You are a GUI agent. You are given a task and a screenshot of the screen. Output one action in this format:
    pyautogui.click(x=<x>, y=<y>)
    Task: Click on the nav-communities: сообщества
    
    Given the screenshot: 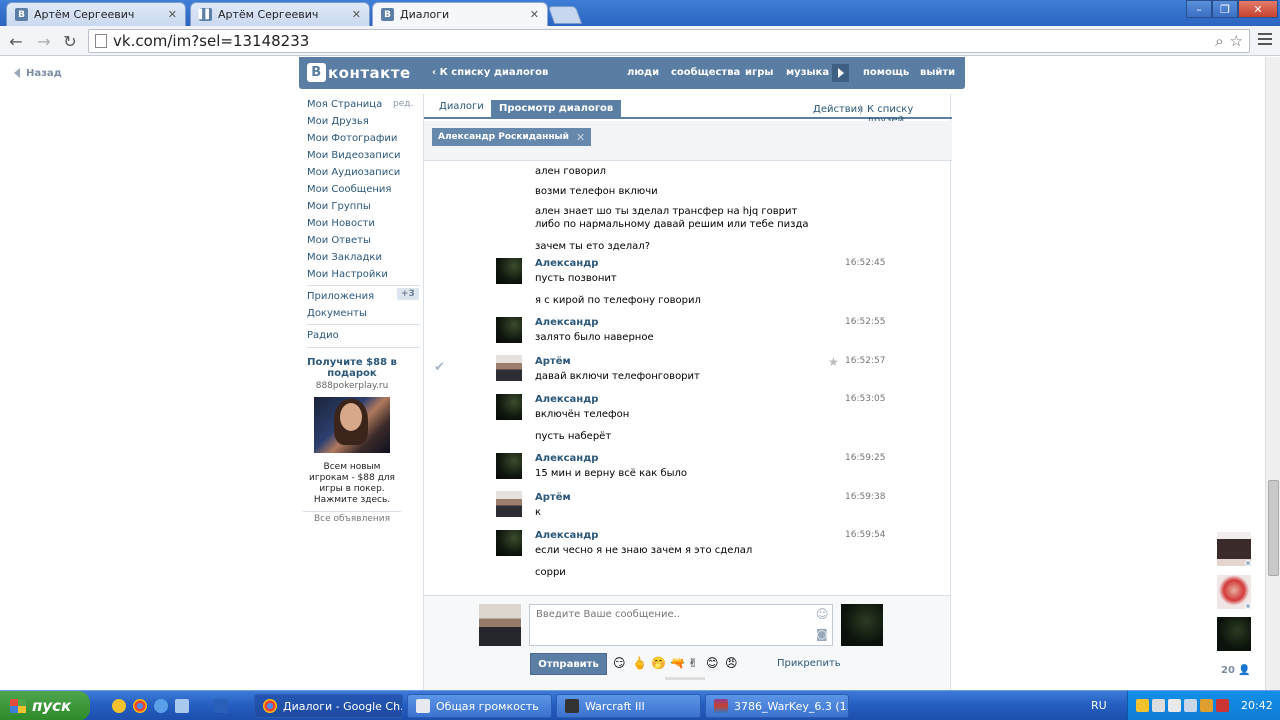 What is the action you would take?
    pyautogui.click(x=705, y=72)
    